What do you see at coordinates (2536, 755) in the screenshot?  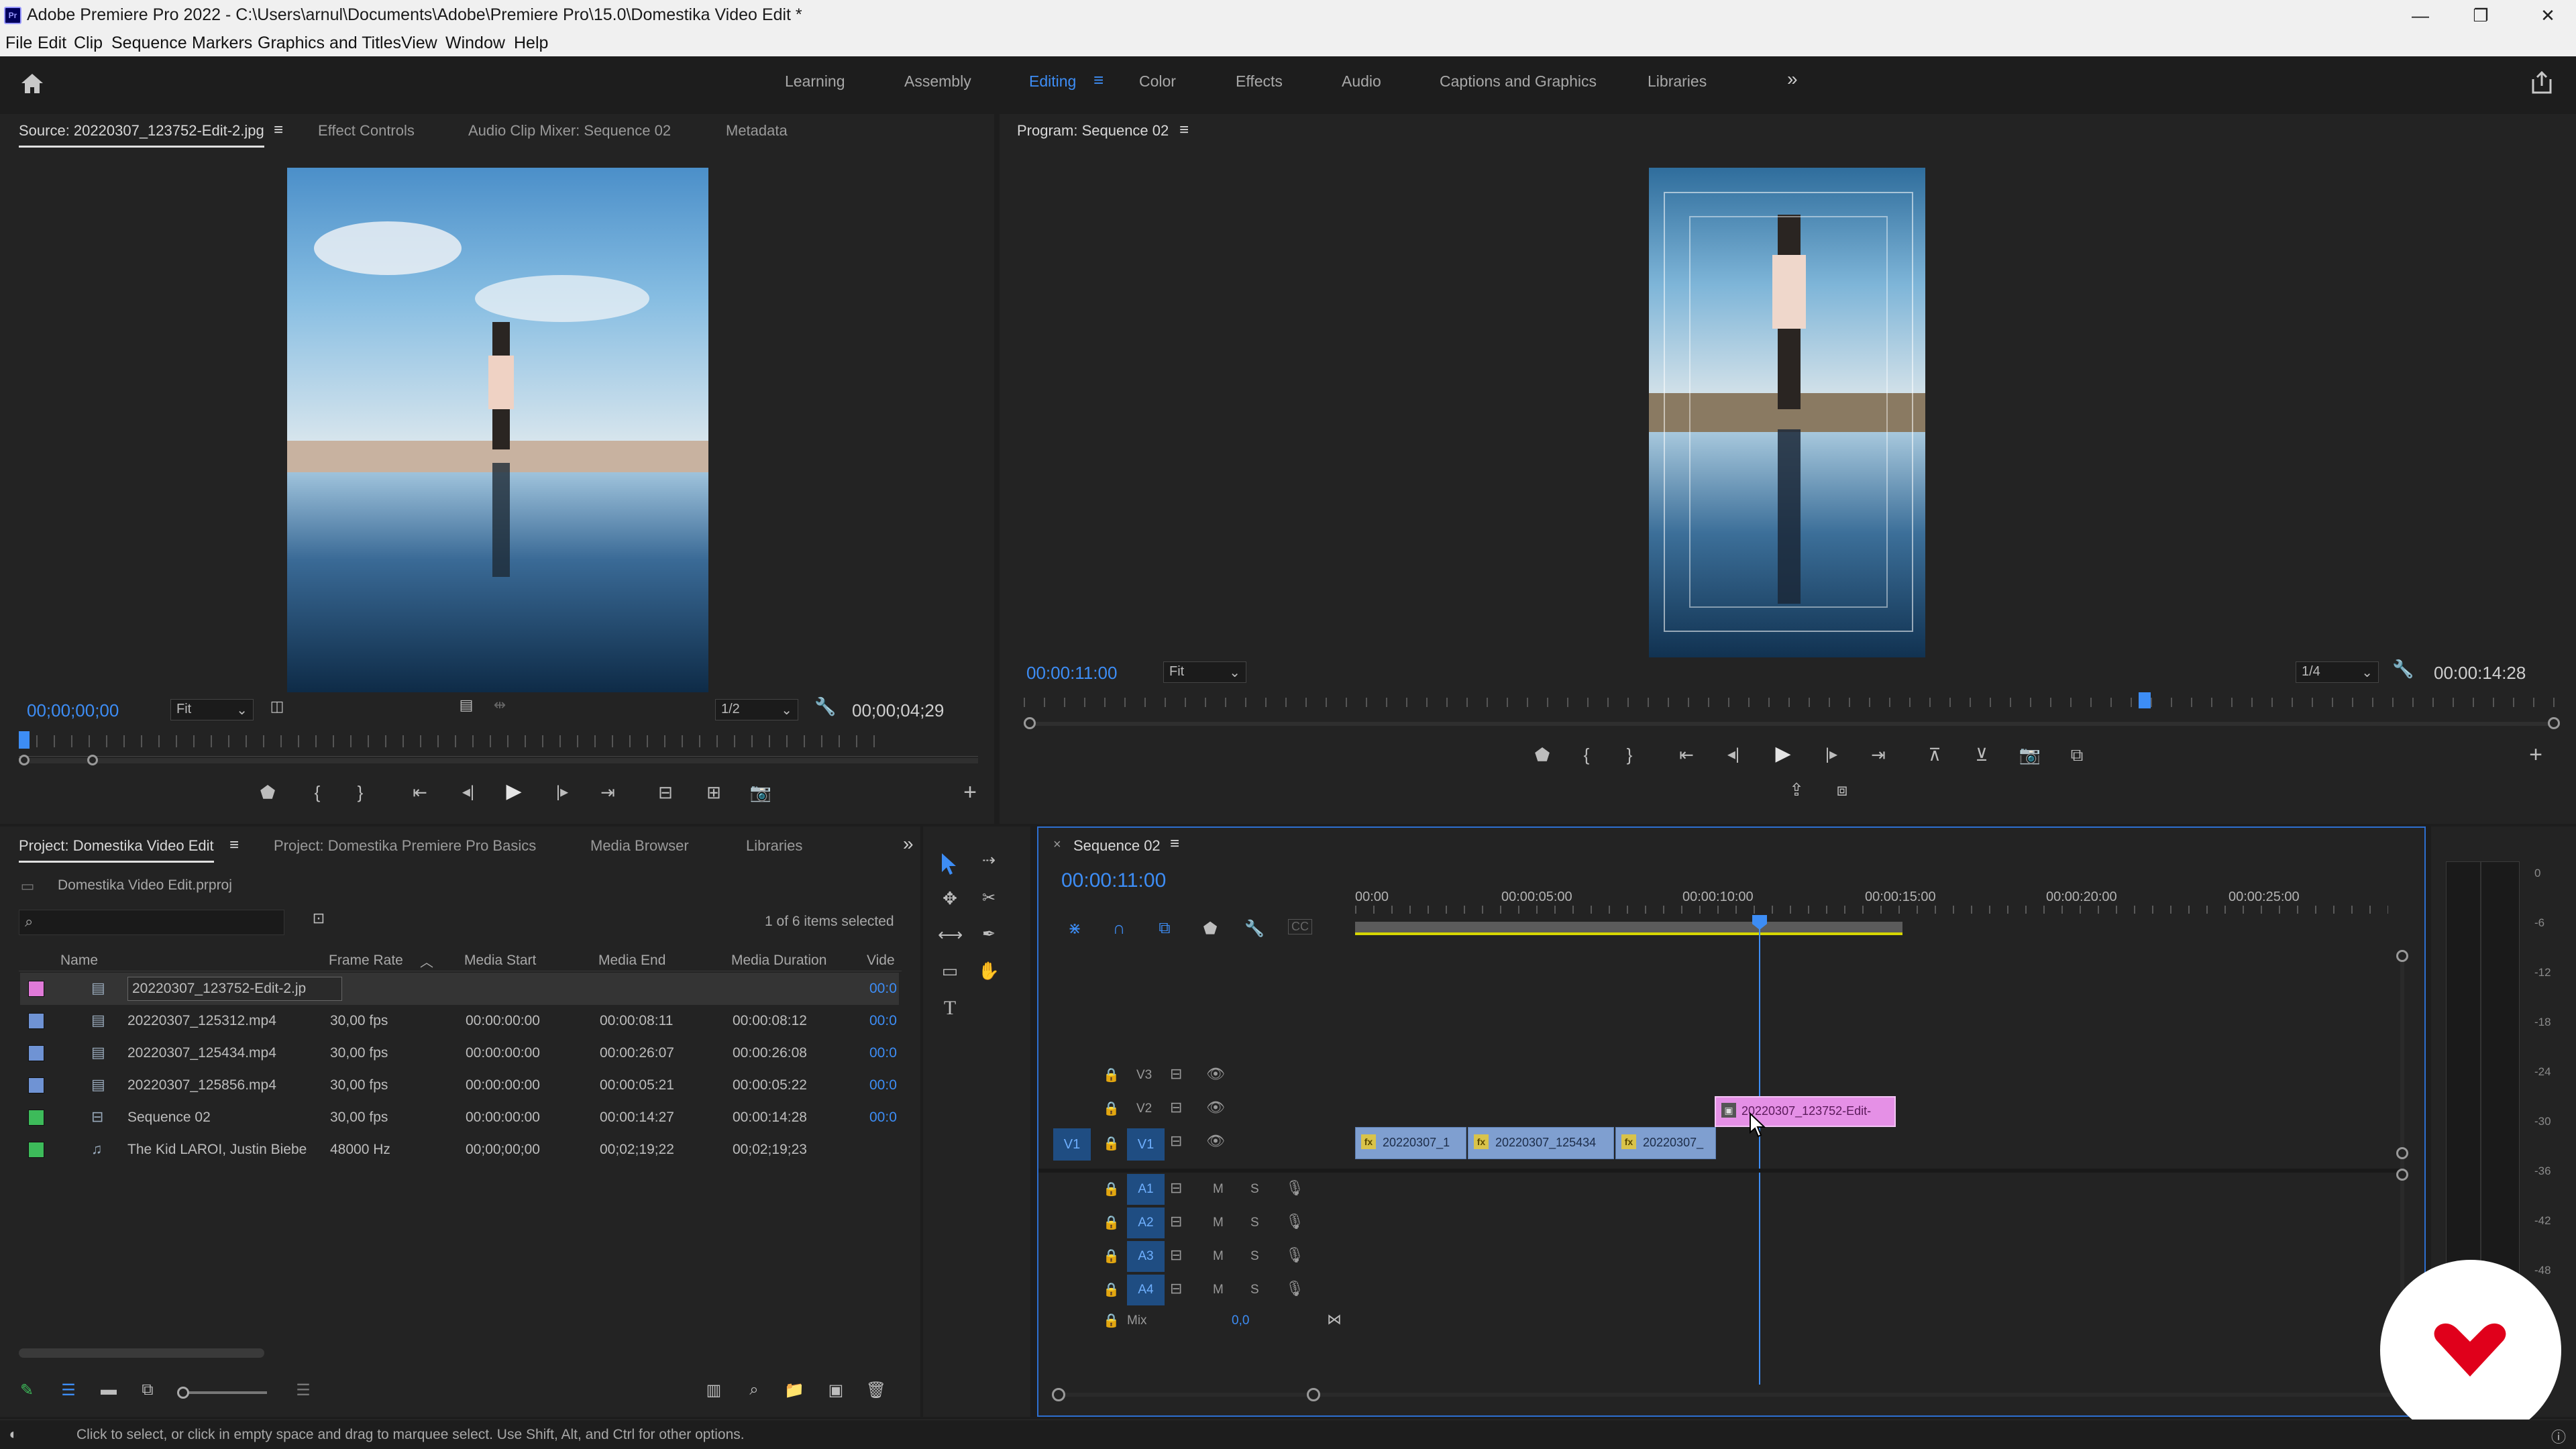 I see `button-editor-icon: +` at bounding box center [2536, 755].